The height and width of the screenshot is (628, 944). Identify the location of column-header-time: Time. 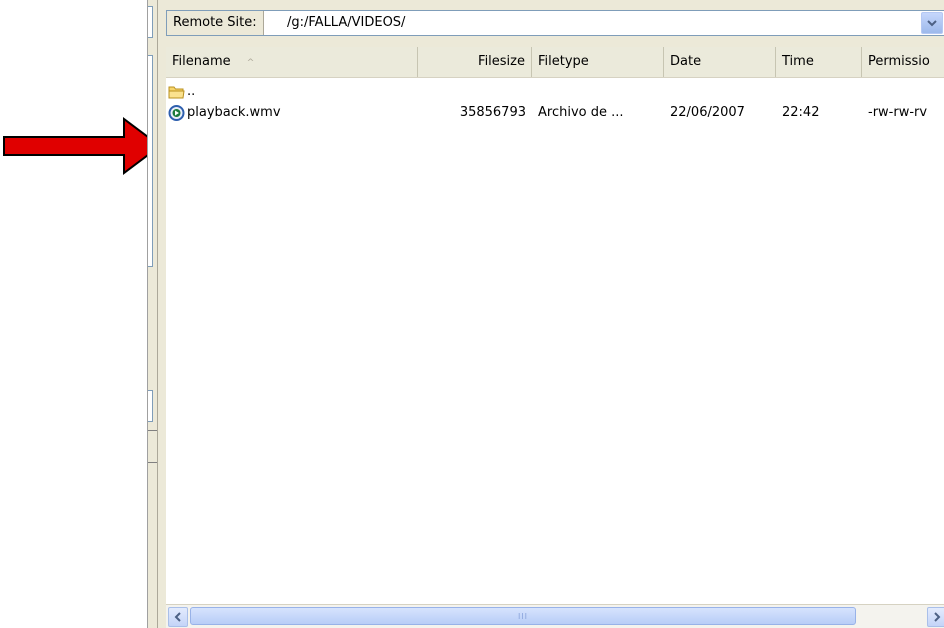
(819, 62).